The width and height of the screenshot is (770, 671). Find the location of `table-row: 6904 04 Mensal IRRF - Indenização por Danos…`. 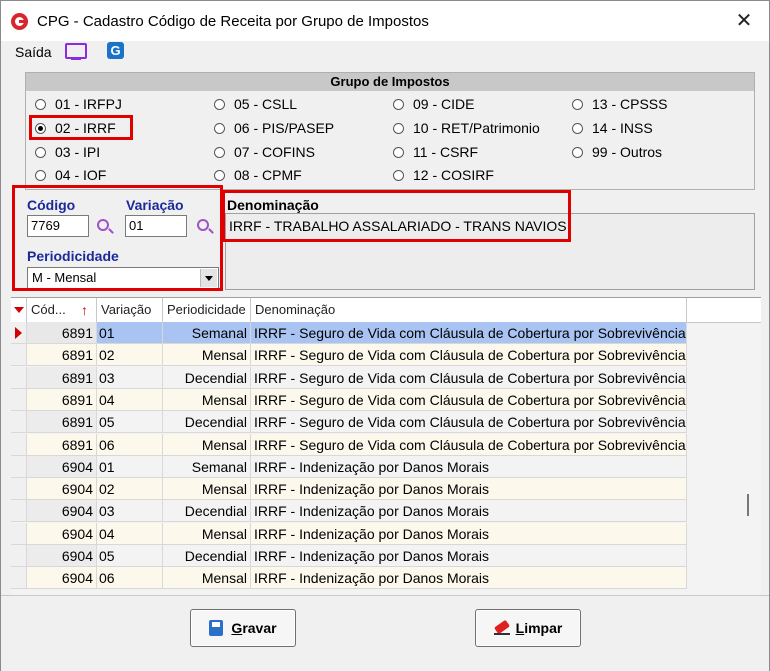

table-row: 6904 04 Mensal IRRF - Indenização por Danos… is located at coordinates (349, 533).